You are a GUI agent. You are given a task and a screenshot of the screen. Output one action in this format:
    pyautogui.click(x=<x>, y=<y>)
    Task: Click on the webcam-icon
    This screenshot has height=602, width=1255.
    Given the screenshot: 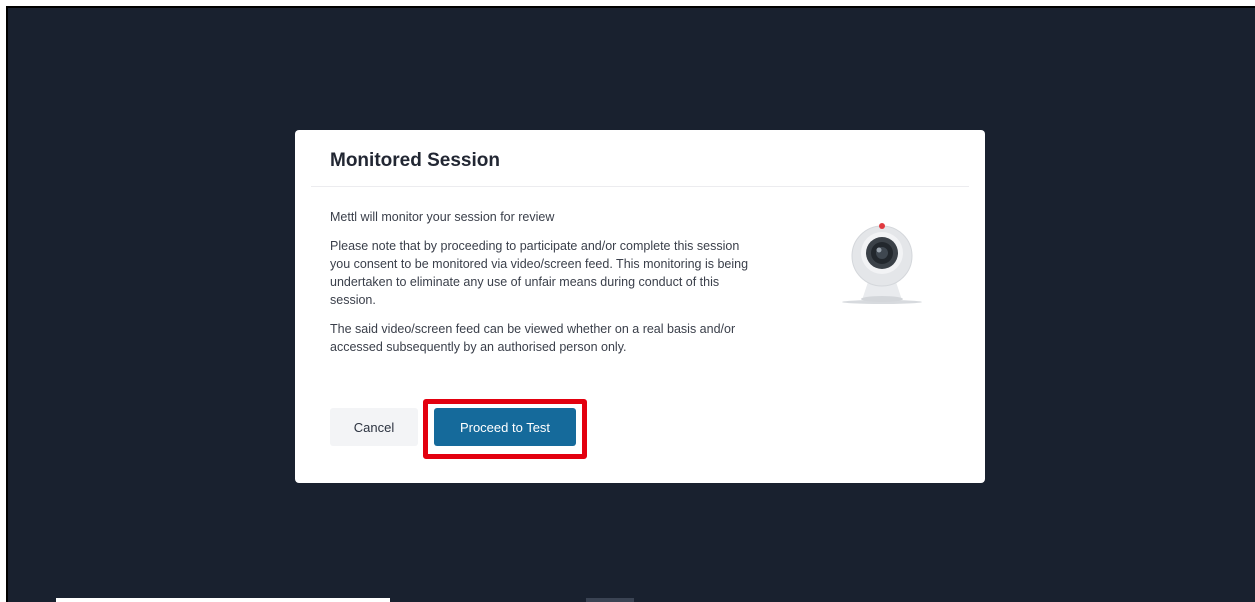 What is the action you would take?
    pyautogui.click(x=885, y=265)
    